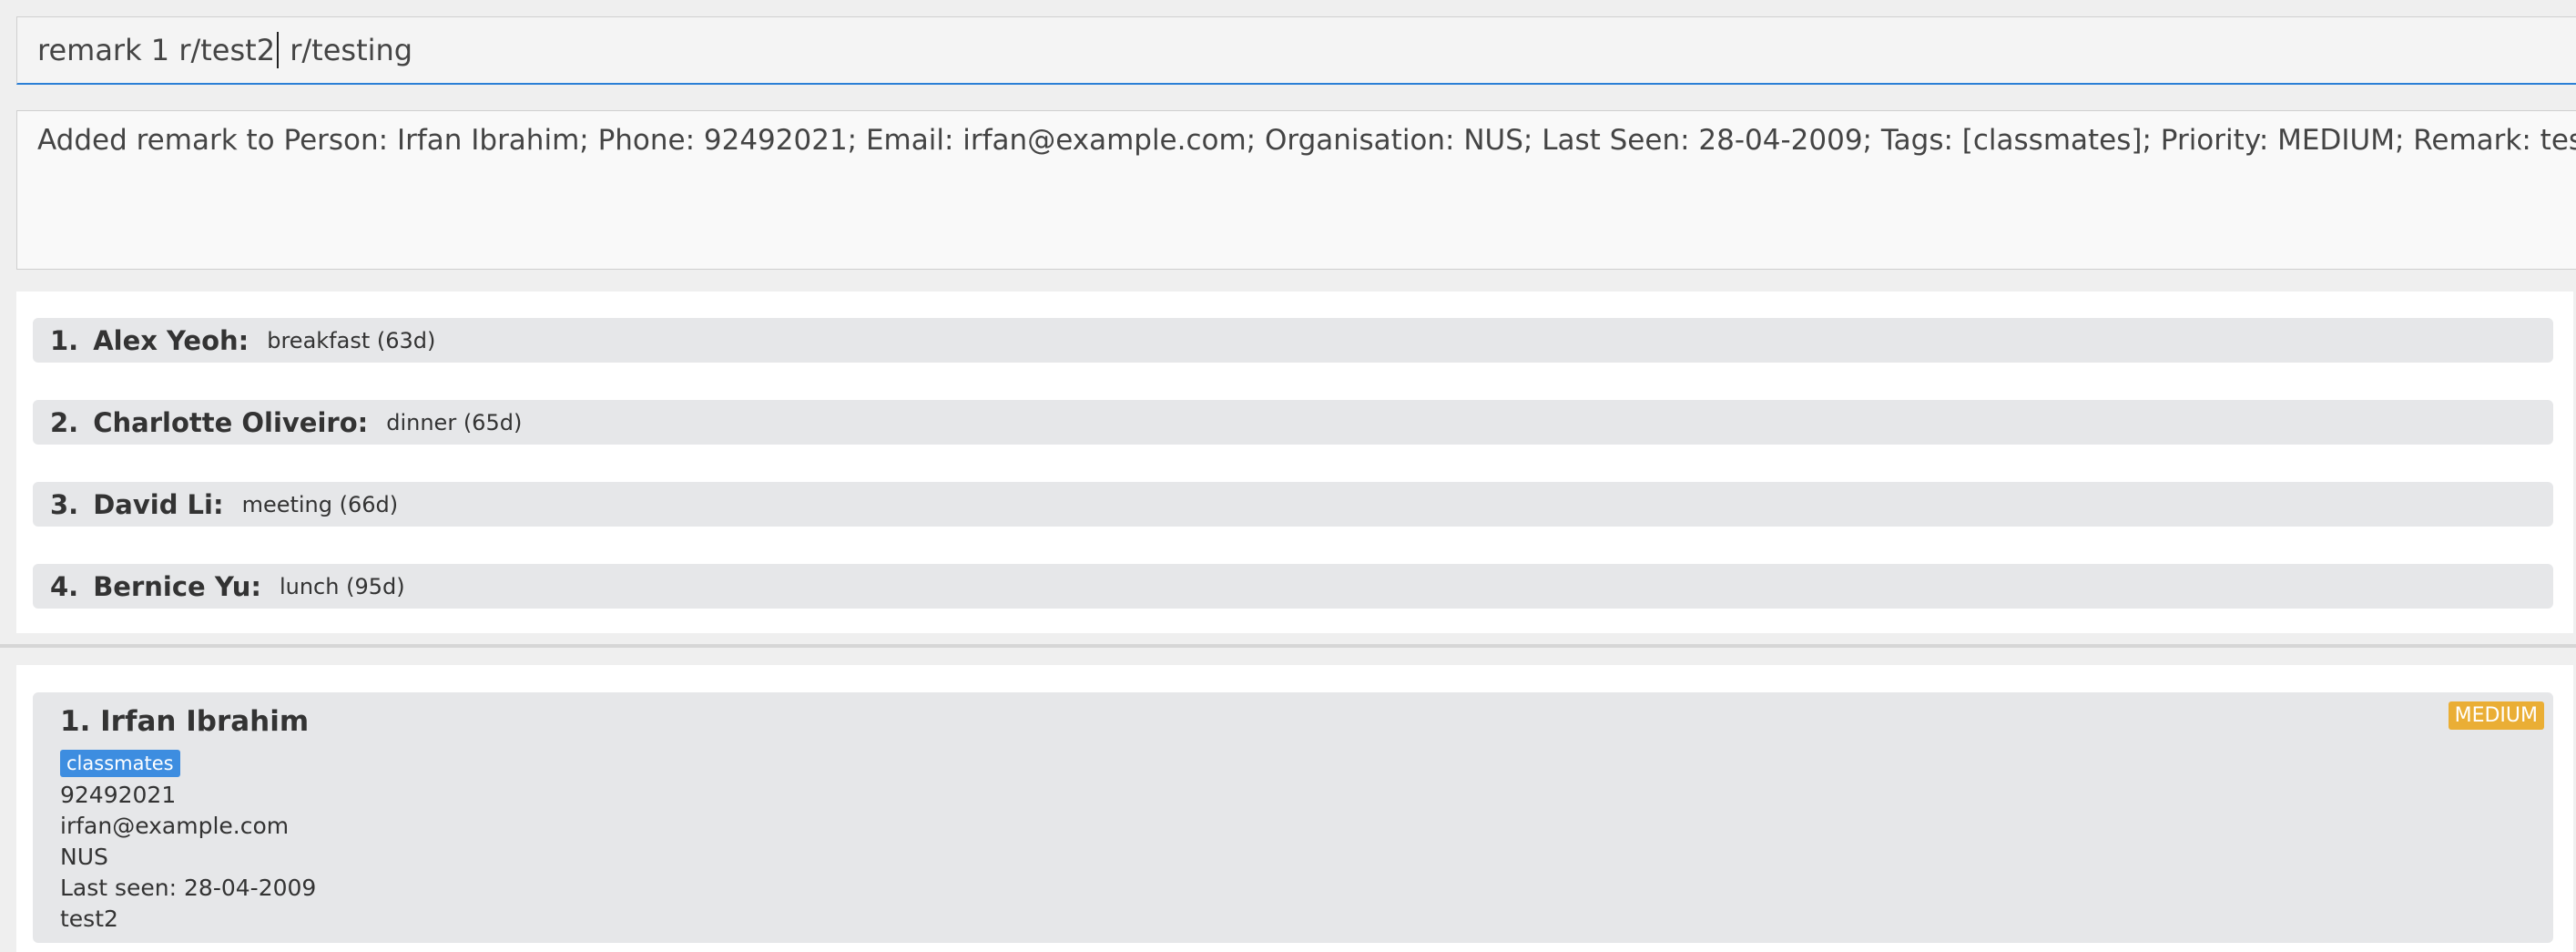 Image resolution: width=2576 pixels, height=952 pixels. Describe the element at coordinates (320, 504) in the screenshot. I see `reminder-detail: meeting (66d)` at that location.